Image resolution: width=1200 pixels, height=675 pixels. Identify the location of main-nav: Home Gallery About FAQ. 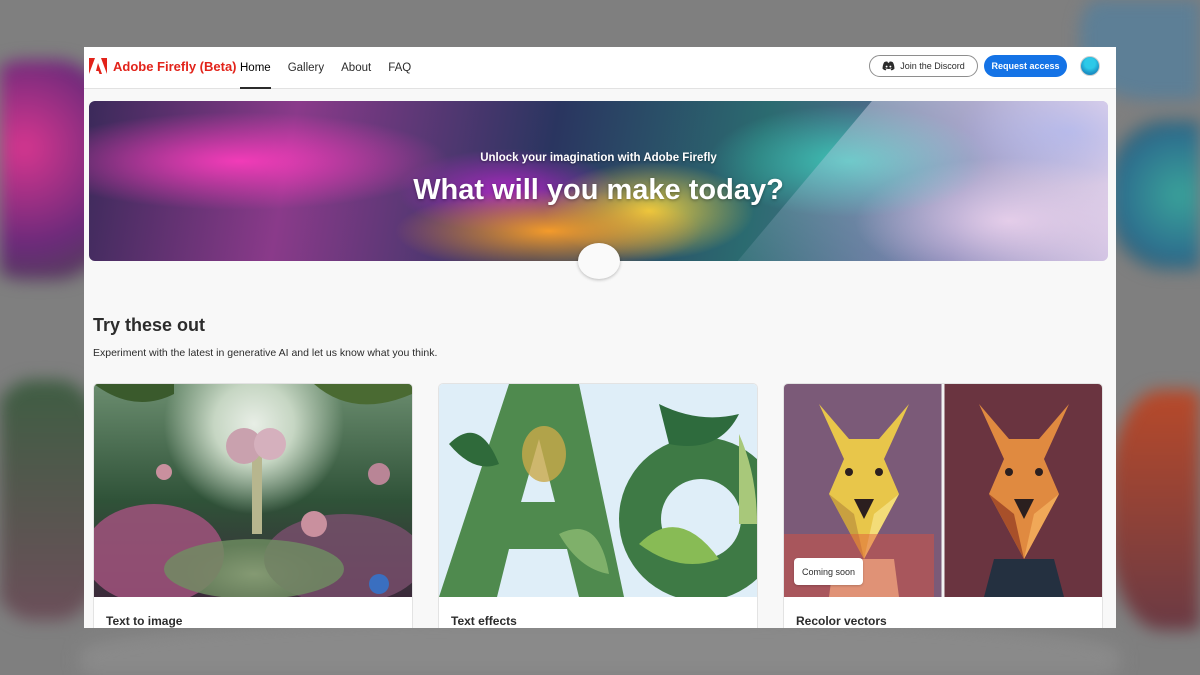
(334, 68).